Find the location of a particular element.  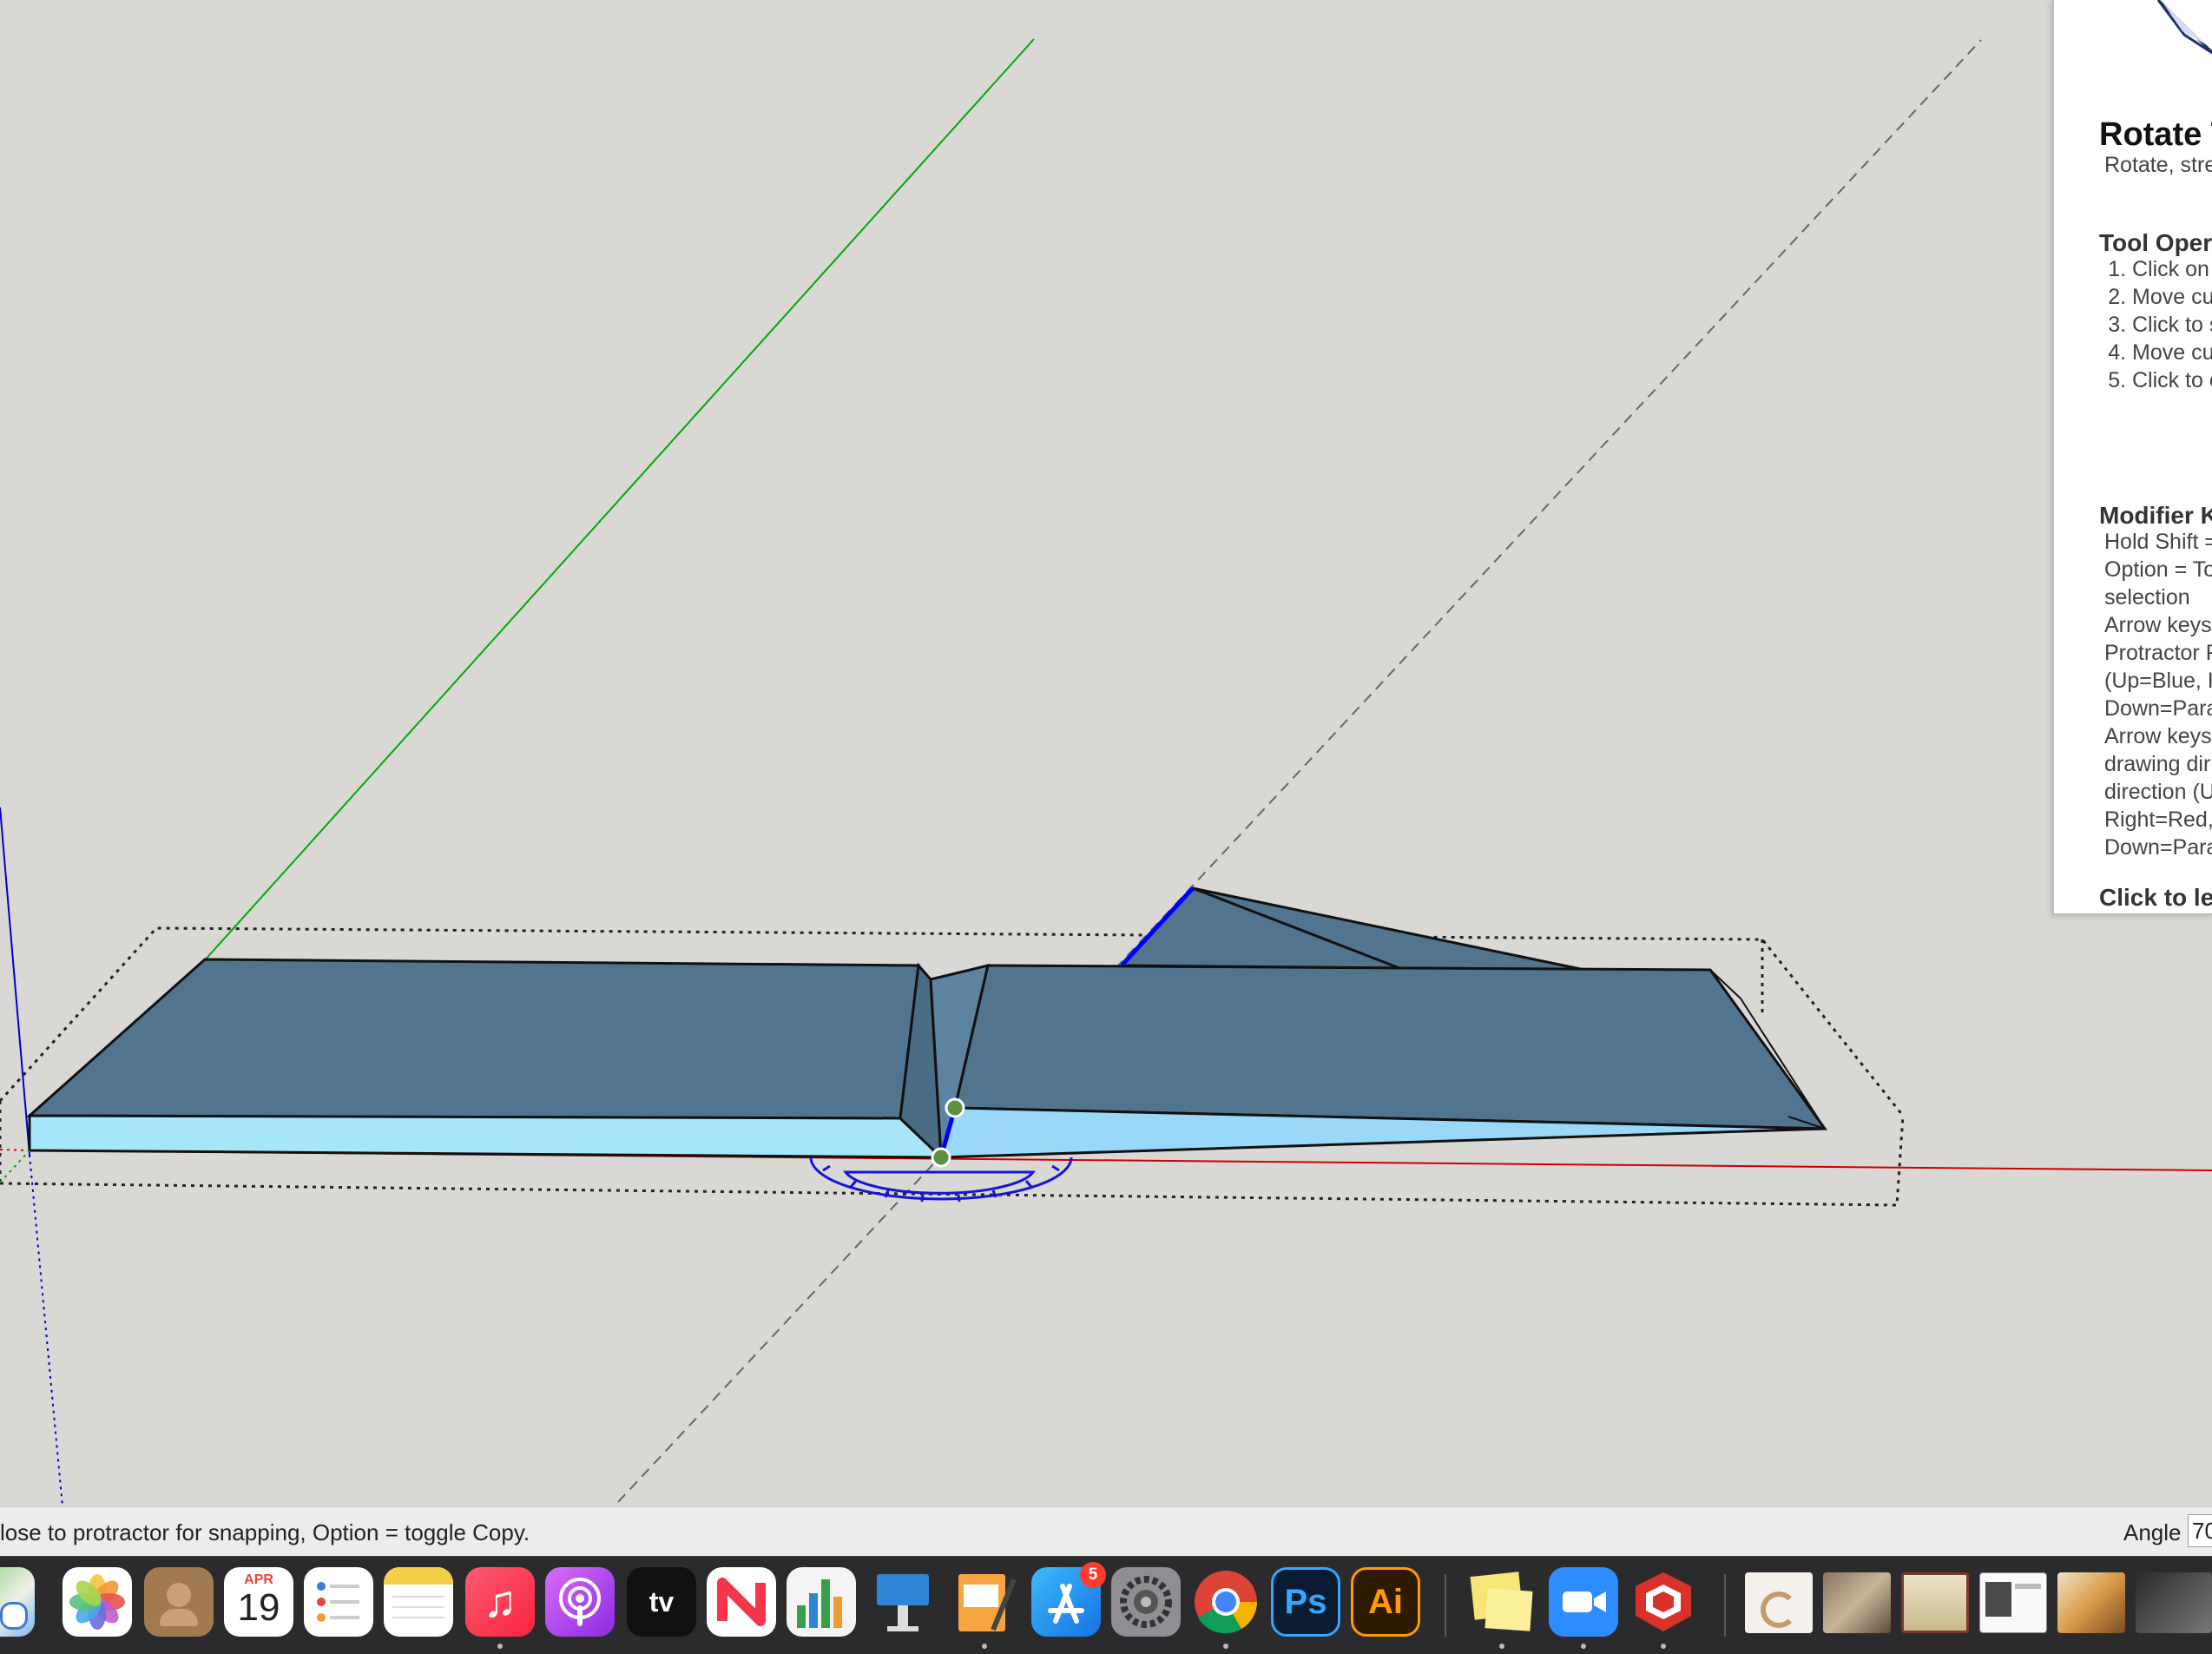

pages-icon is located at coordinates (984, 1602).